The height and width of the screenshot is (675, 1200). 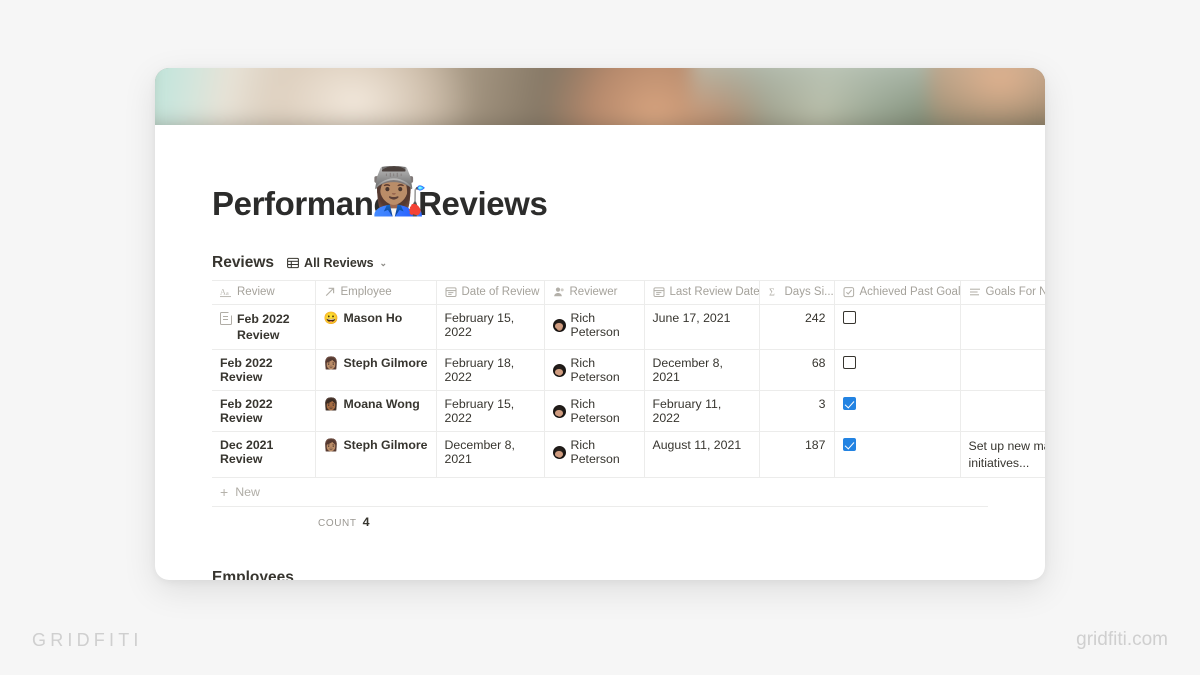 What do you see at coordinates (697, 445) in the screenshot?
I see `last-review-date-value: August 11, 2021` at bounding box center [697, 445].